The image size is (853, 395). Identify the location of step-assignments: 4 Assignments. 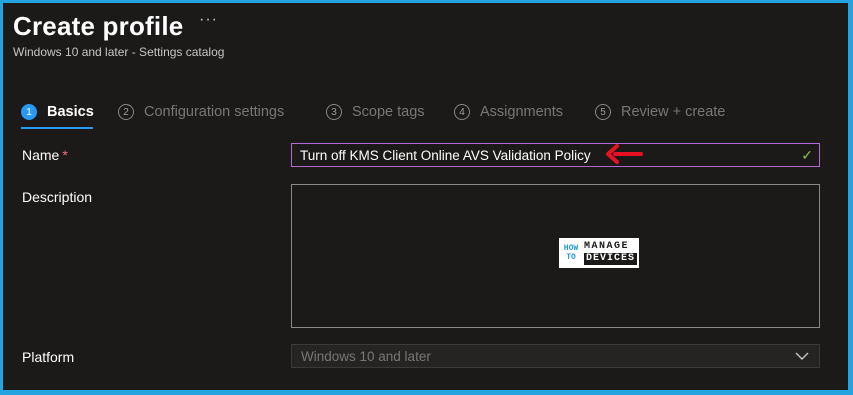
(508, 112).